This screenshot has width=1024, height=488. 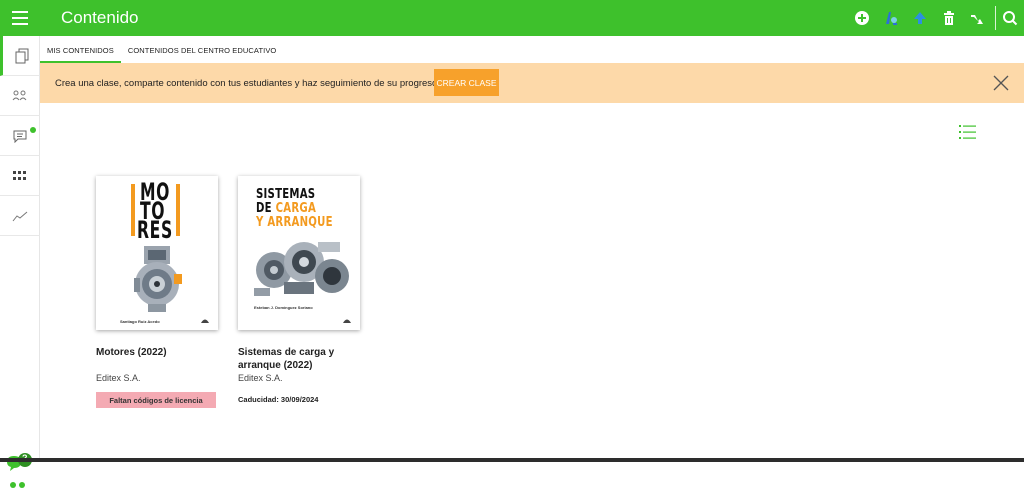 What do you see at coordinates (278, 399) in the screenshot?
I see `expiry-date: Caducidad: 30/09/2024` at bounding box center [278, 399].